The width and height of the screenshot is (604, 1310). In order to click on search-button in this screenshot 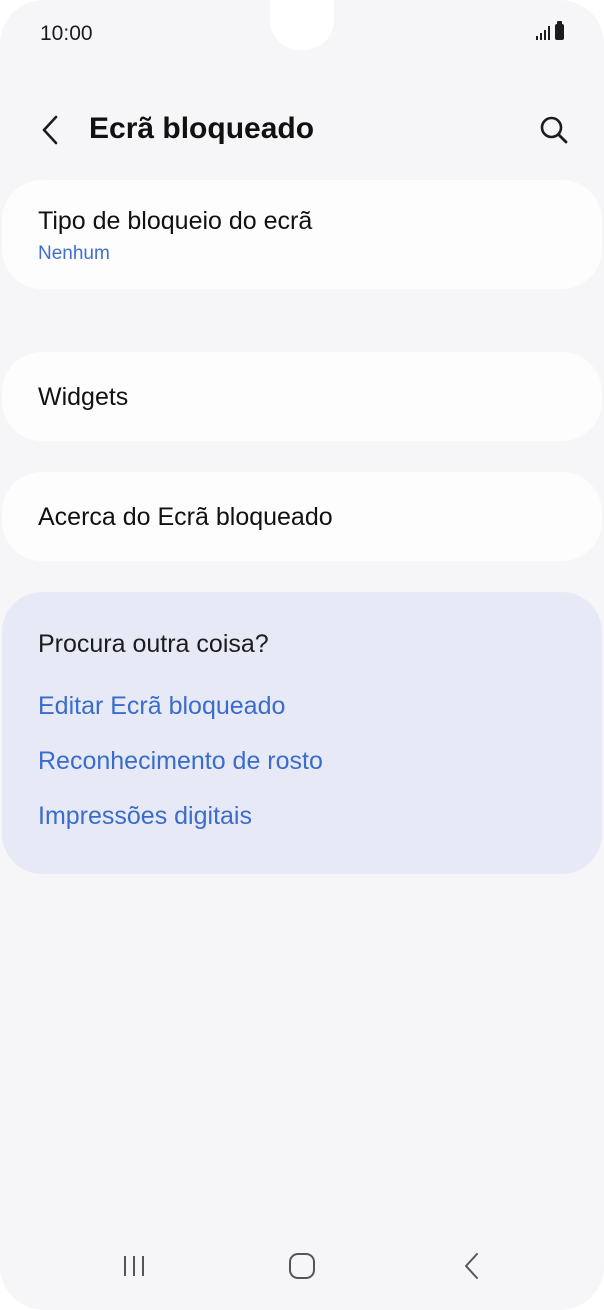, I will do `click(554, 130)`.